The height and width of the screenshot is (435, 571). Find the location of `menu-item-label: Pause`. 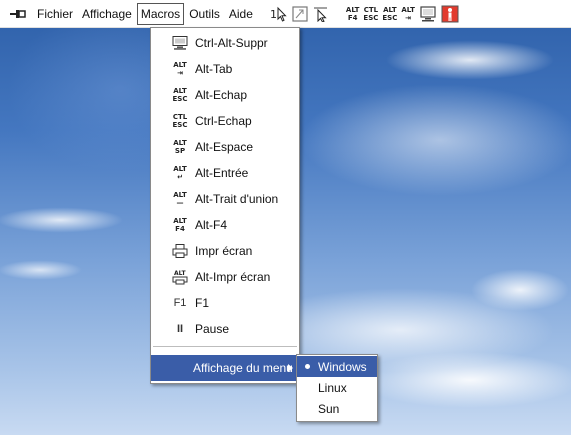

menu-item-label: Pause is located at coordinates (212, 329).